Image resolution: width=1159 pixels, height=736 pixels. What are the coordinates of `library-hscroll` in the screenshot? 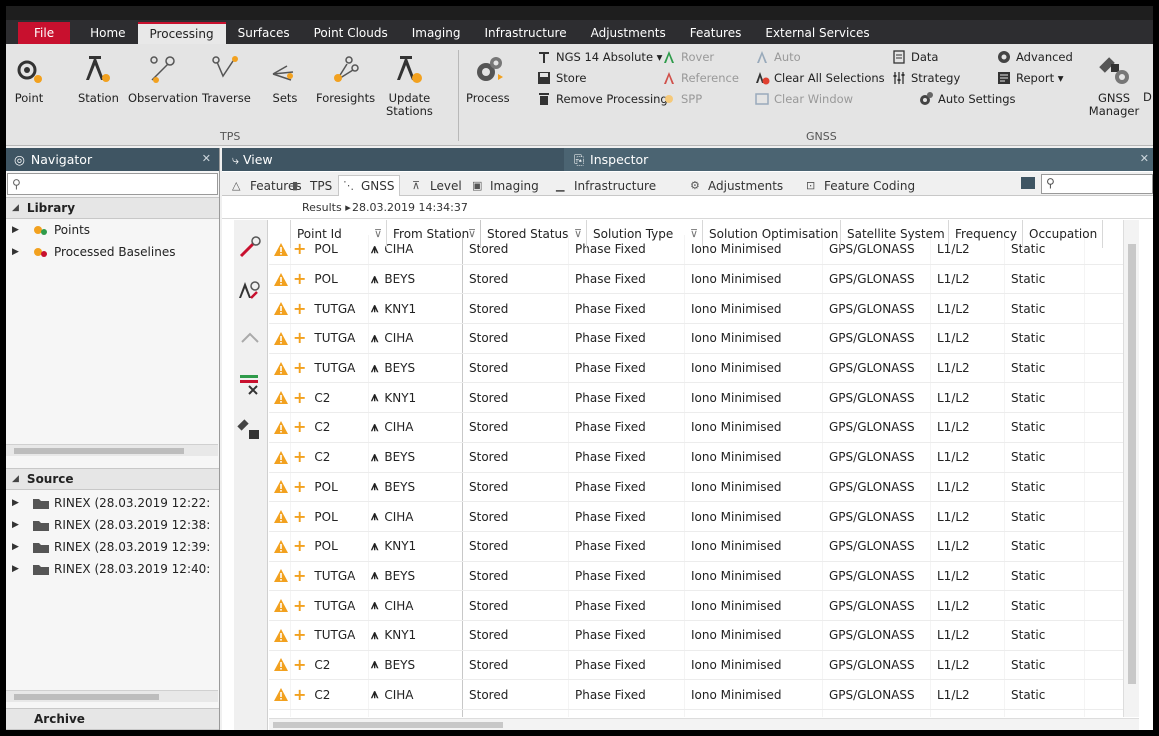 It's located at (112, 450).